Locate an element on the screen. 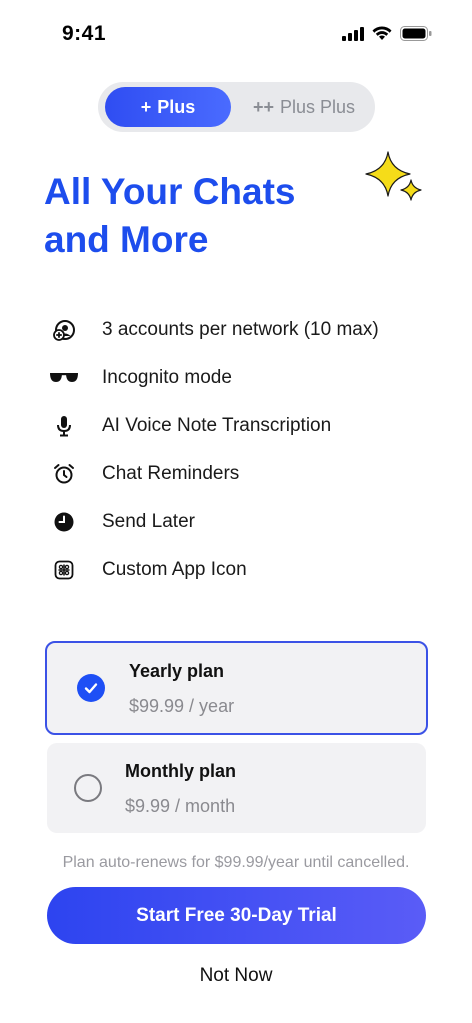 The height and width of the screenshot is (1023, 472). feature-label: Custom App Icon is located at coordinates (174, 569).